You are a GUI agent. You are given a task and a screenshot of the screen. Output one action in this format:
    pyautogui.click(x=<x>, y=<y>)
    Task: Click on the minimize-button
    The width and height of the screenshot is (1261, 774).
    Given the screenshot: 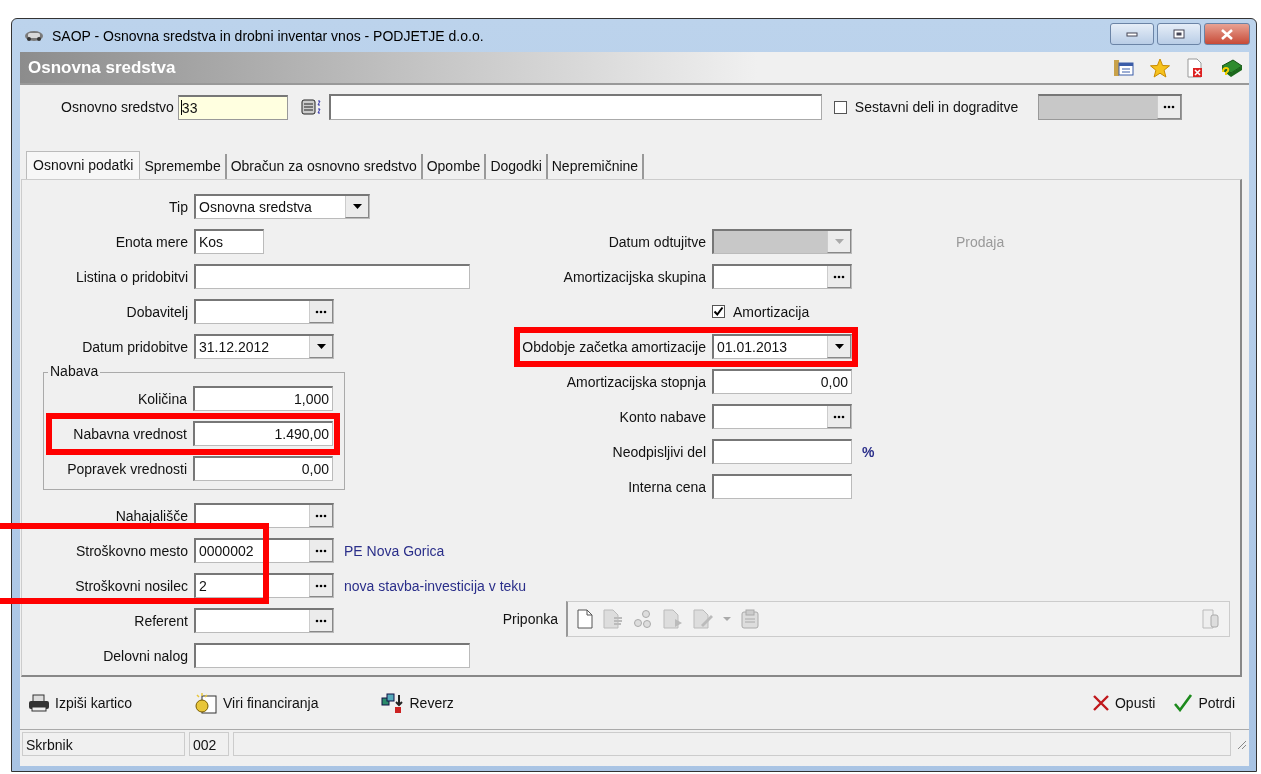 What is the action you would take?
    pyautogui.click(x=1132, y=34)
    